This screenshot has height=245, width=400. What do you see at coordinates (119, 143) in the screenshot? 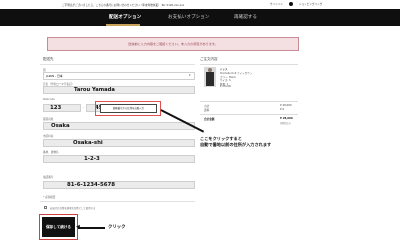
I see `city-field` at bounding box center [119, 143].